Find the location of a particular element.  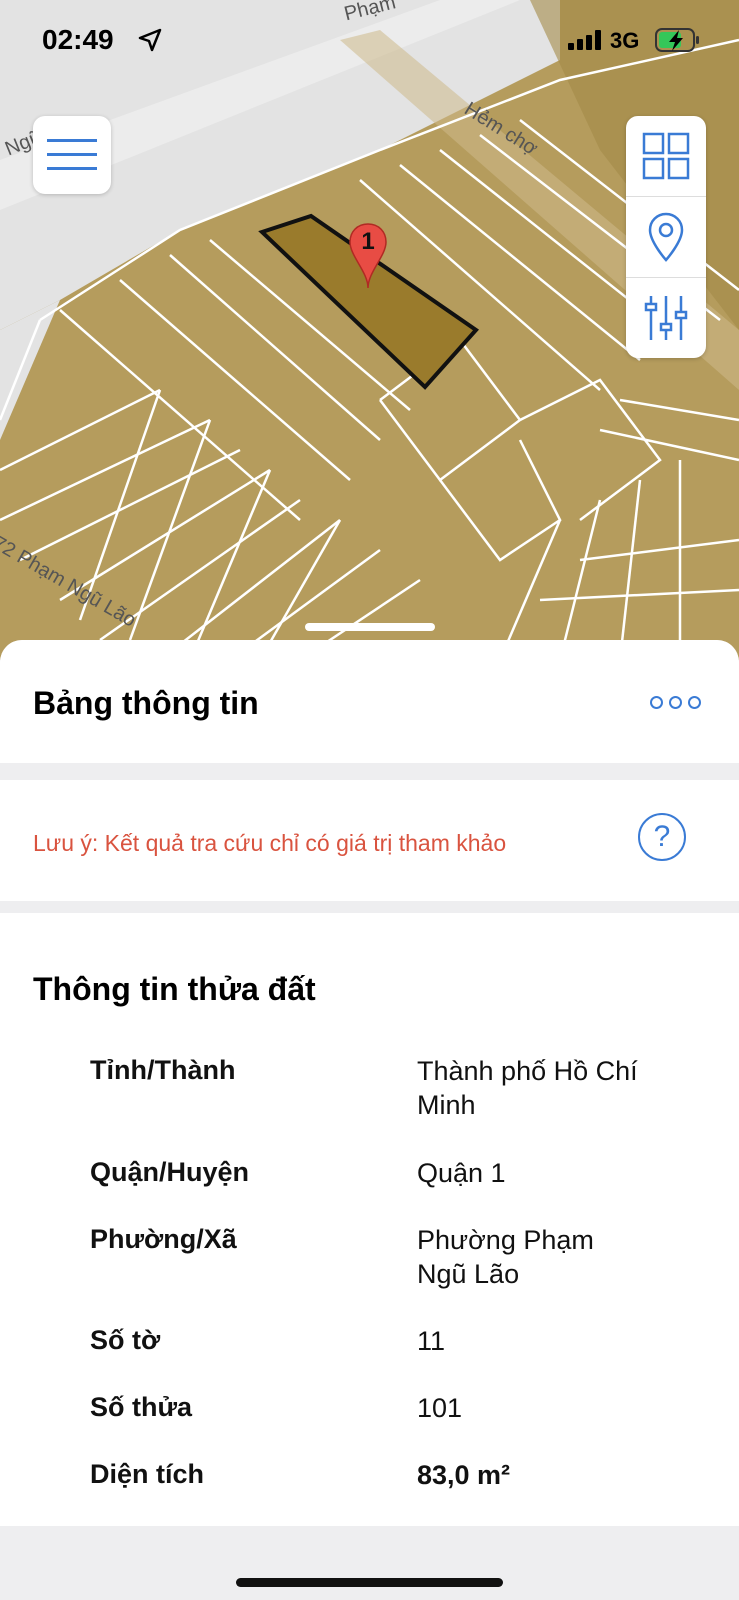

sheet-header: Bảng thông tin is located at coordinates (369, 701).